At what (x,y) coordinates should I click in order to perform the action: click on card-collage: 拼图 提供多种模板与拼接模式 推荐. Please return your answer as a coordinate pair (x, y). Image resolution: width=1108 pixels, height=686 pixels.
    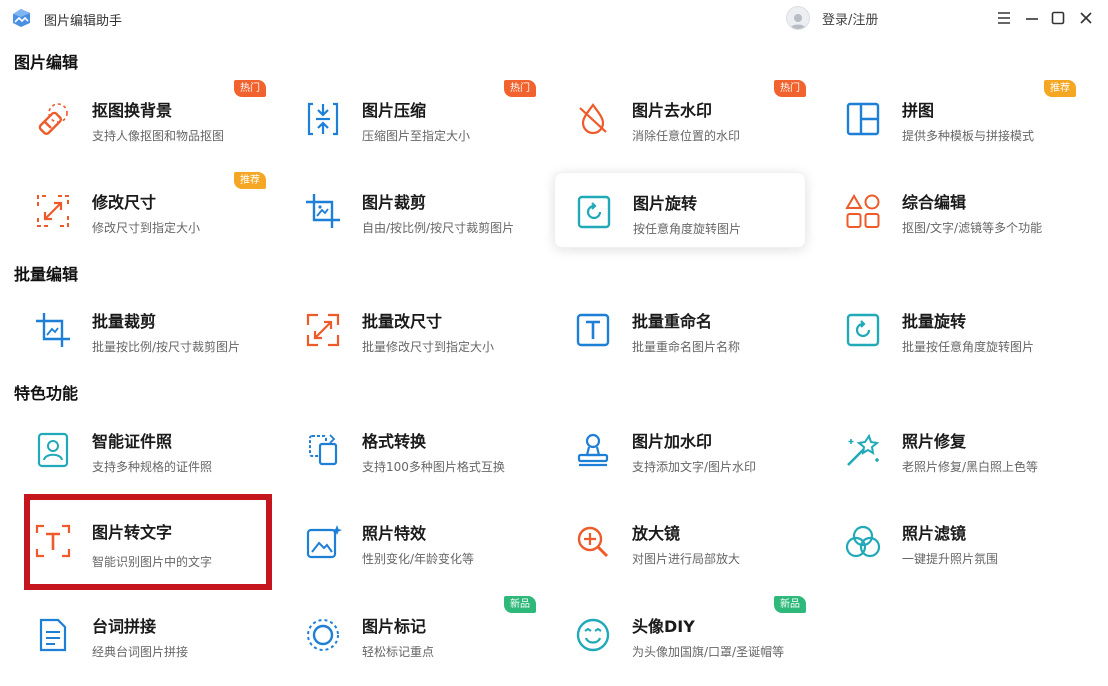
    Looking at the image, I should click on (950, 118).